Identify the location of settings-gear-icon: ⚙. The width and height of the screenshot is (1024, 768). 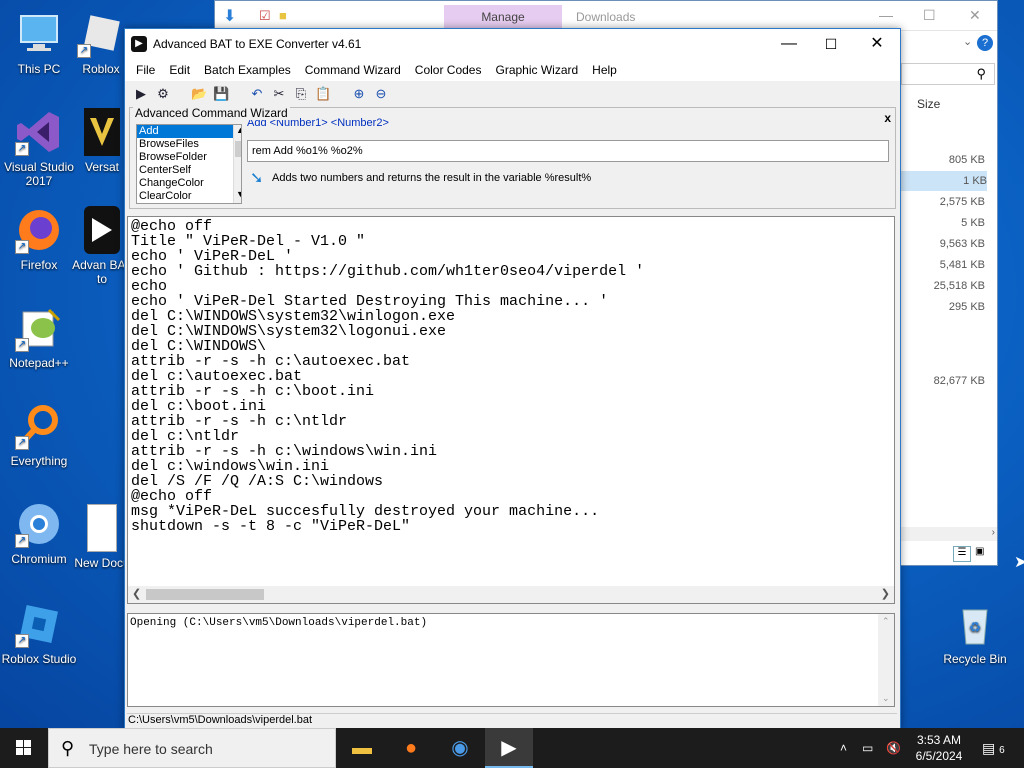
(163, 94).